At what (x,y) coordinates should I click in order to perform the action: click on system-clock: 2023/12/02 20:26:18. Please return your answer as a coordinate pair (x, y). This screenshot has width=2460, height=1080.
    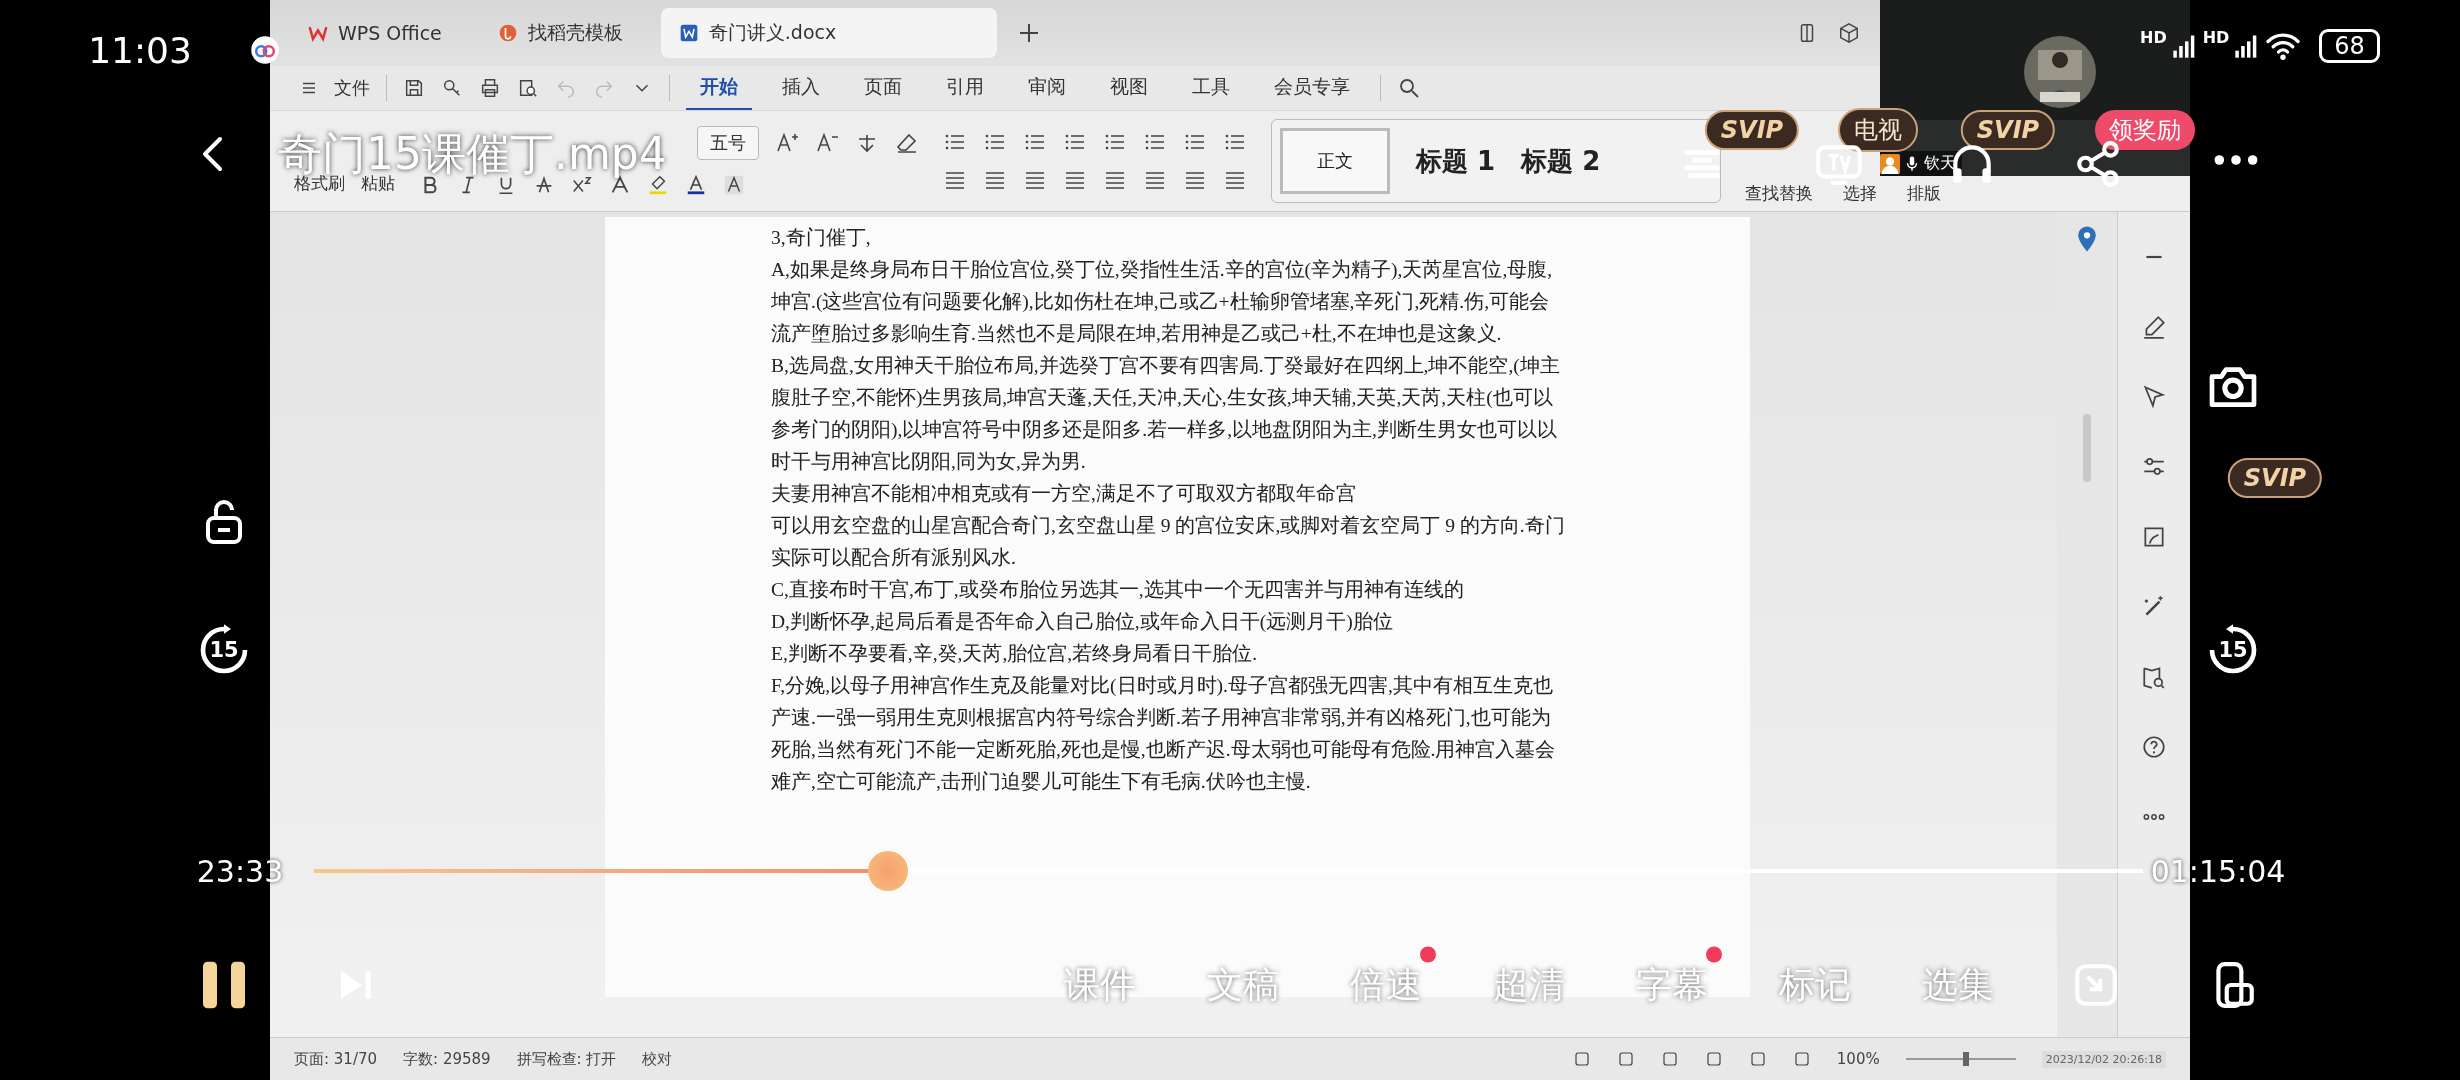
    Looking at the image, I should click on (2103, 1059).